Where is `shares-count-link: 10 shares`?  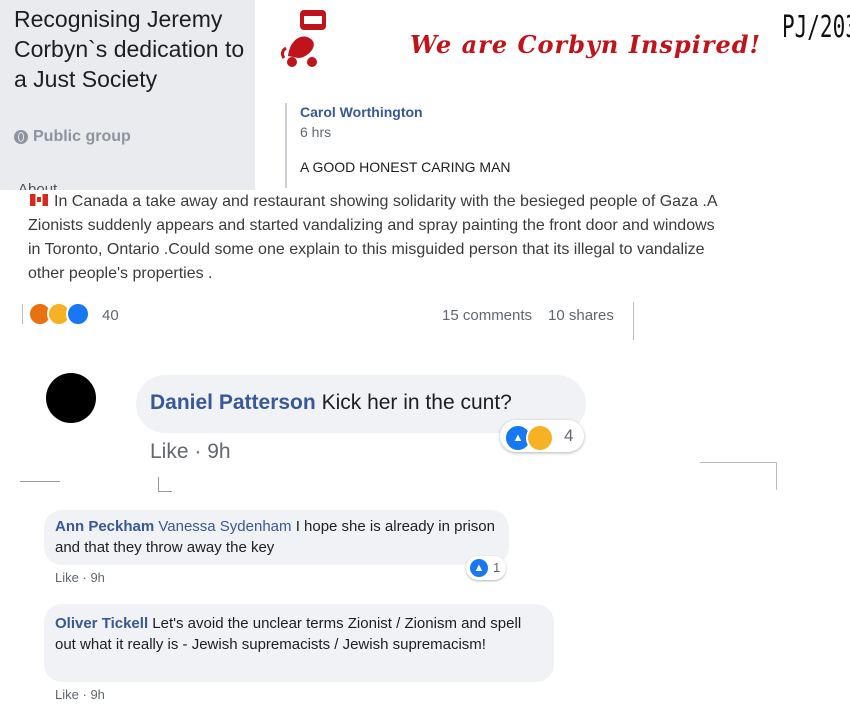
shares-count-link: 10 shares is located at coordinates (581, 315).